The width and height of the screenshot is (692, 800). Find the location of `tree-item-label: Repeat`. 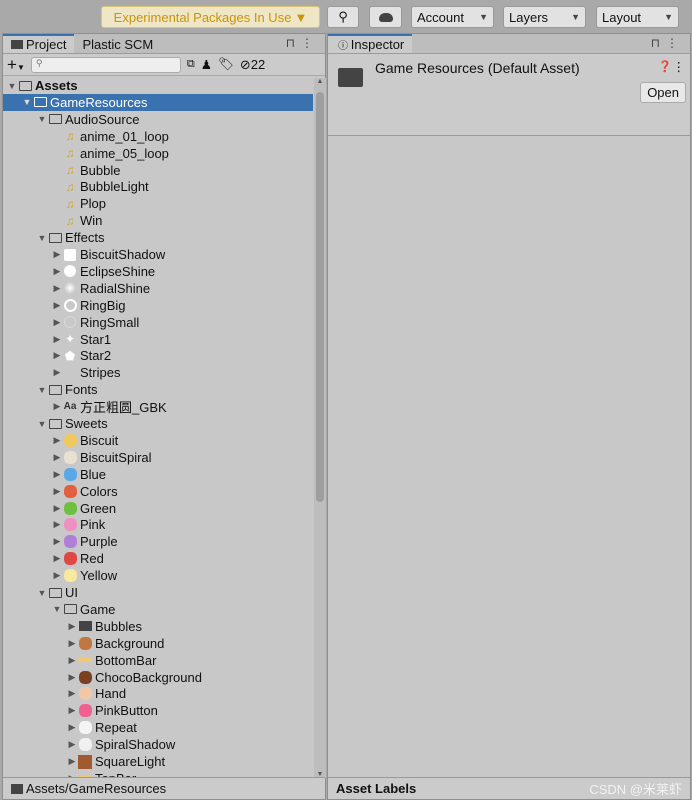

tree-item-label: Repeat is located at coordinates (116, 728).